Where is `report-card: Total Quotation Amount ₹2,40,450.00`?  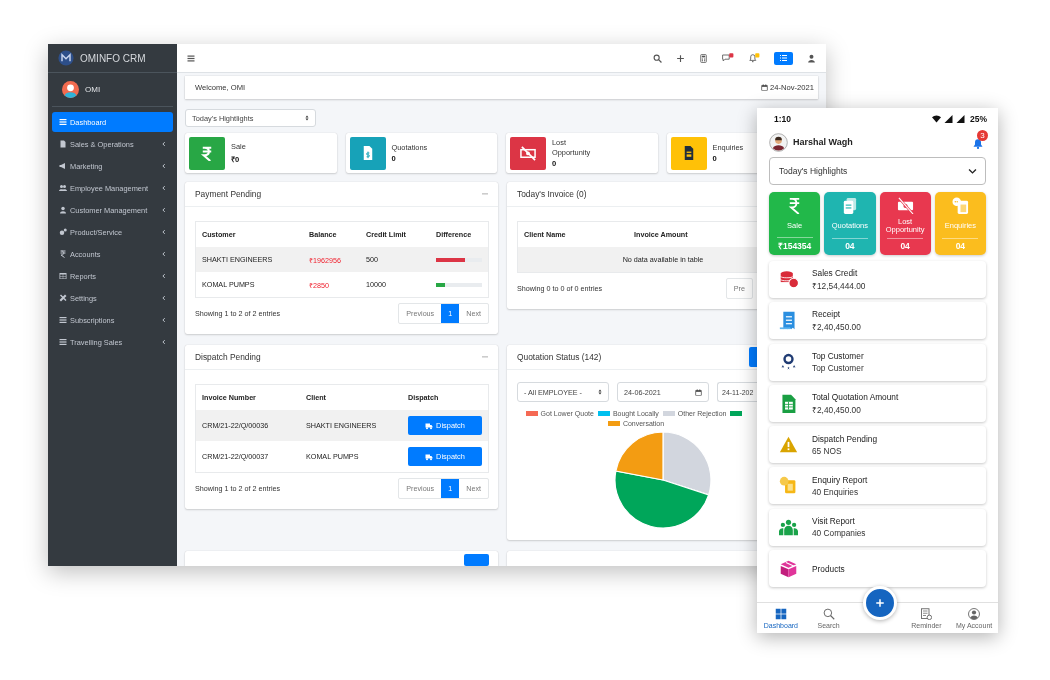 report-card: Total Quotation Amount ₹2,40,450.00 is located at coordinates (877, 403).